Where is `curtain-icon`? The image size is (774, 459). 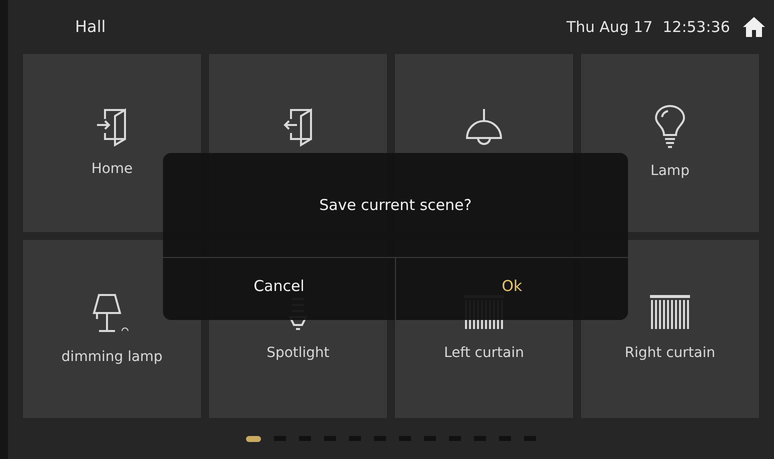
curtain-icon is located at coordinates (670, 312).